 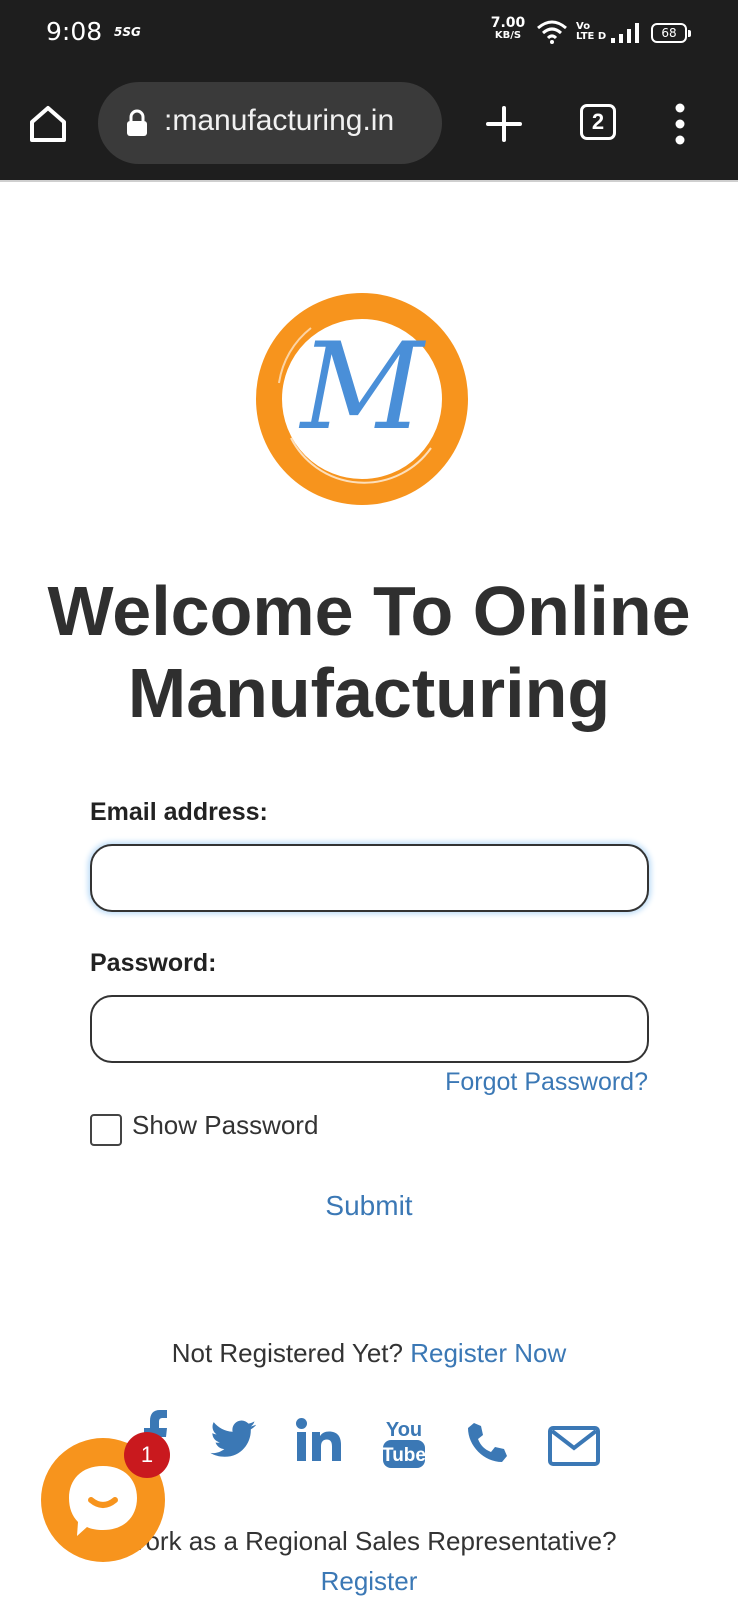 What do you see at coordinates (179, 812) in the screenshot?
I see `email-label: Email address:` at bounding box center [179, 812].